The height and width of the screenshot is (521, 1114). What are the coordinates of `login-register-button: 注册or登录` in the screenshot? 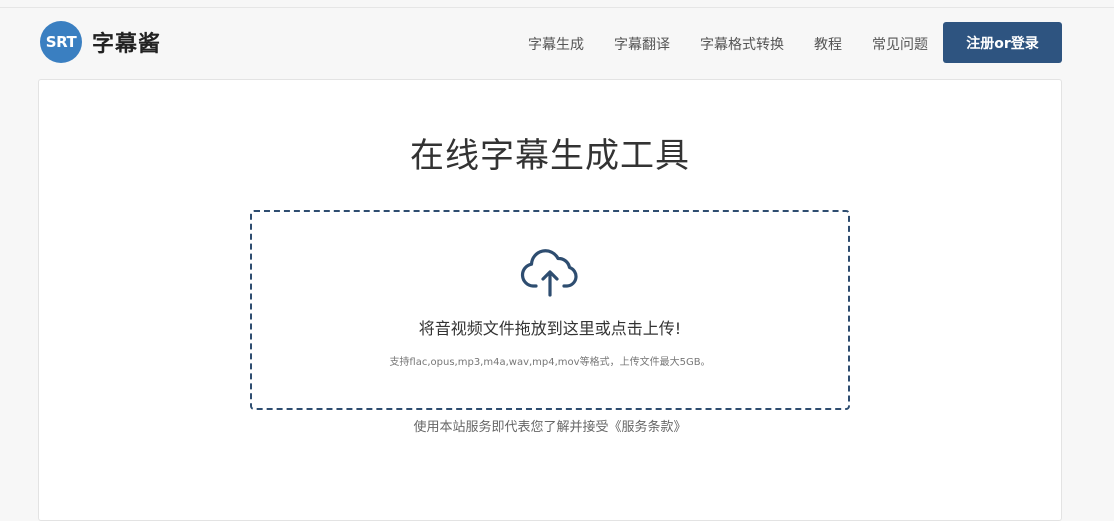 It's located at (1002, 42).